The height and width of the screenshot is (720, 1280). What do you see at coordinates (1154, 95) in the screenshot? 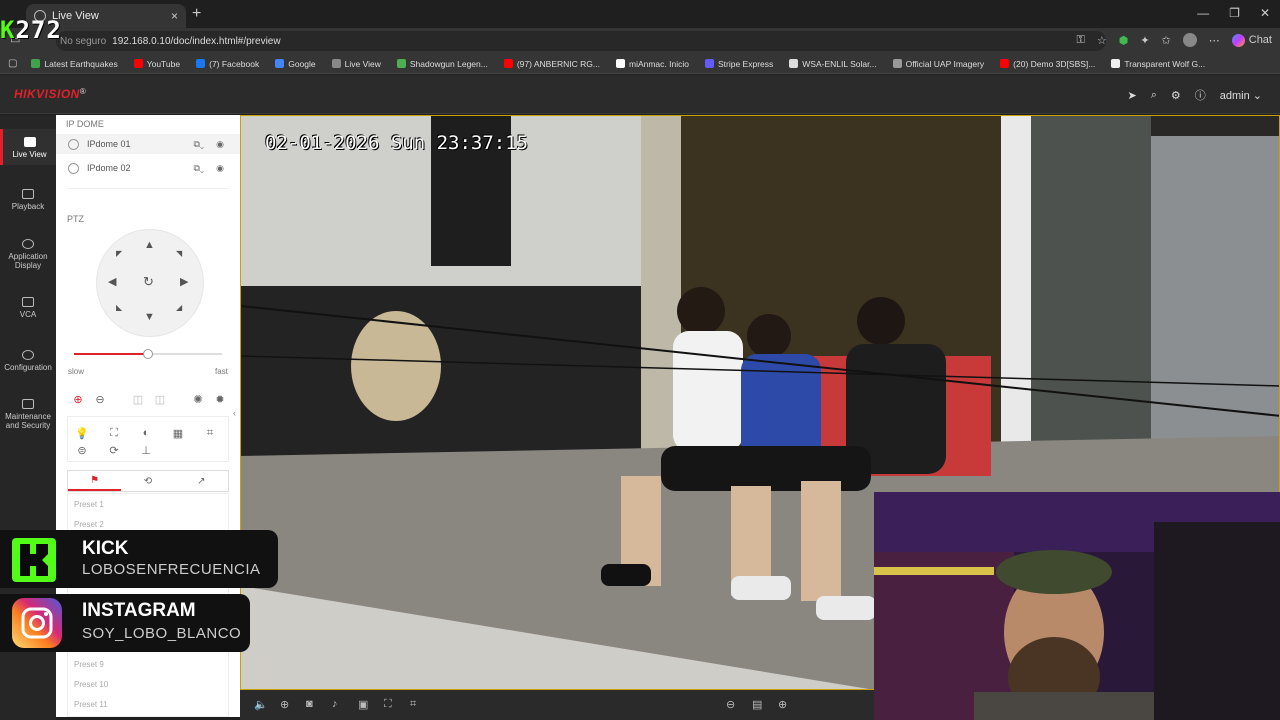
I see `search-icon: ⌕` at bounding box center [1154, 95].